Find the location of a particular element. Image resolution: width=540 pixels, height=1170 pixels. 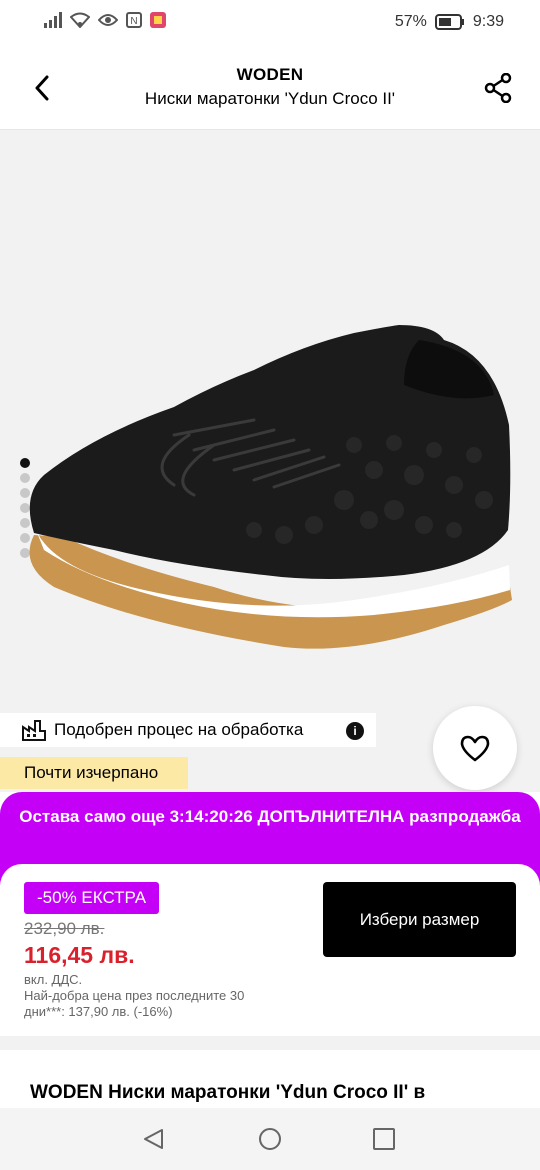

share-button is located at coordinates (498, 88).